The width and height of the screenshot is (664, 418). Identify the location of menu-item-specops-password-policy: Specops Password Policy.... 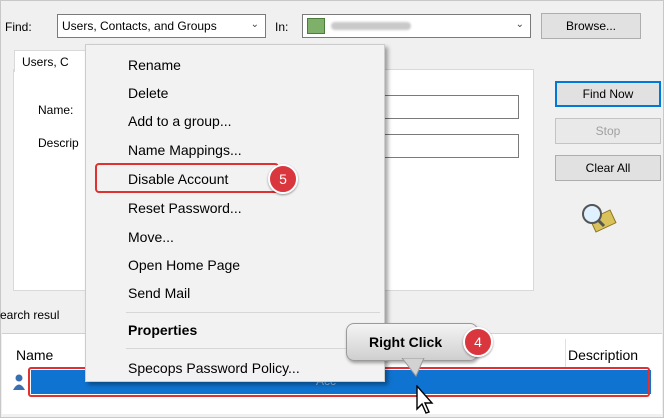
(214, 368).